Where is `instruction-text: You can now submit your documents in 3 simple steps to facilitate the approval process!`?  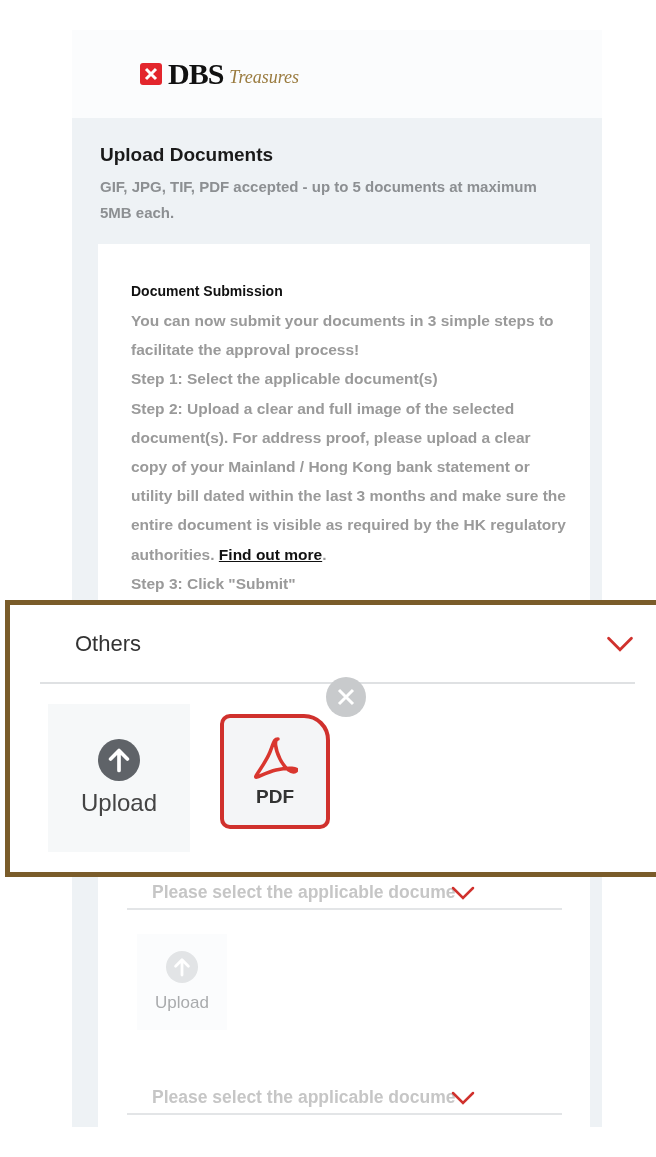
instruction-text: You can now submit your documents in 3 simple steps to facilitate the approval process! is located at coordinates (343, 336).